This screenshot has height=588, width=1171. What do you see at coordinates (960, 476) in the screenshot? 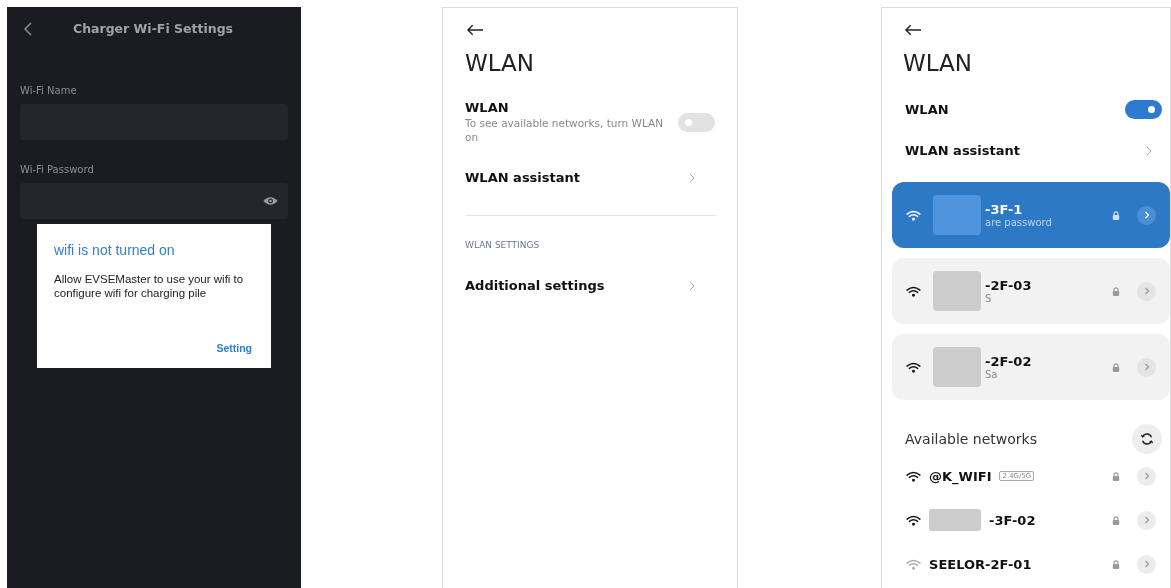
I see `network-name: @K_WIFI` at bounding box center [960, 476].